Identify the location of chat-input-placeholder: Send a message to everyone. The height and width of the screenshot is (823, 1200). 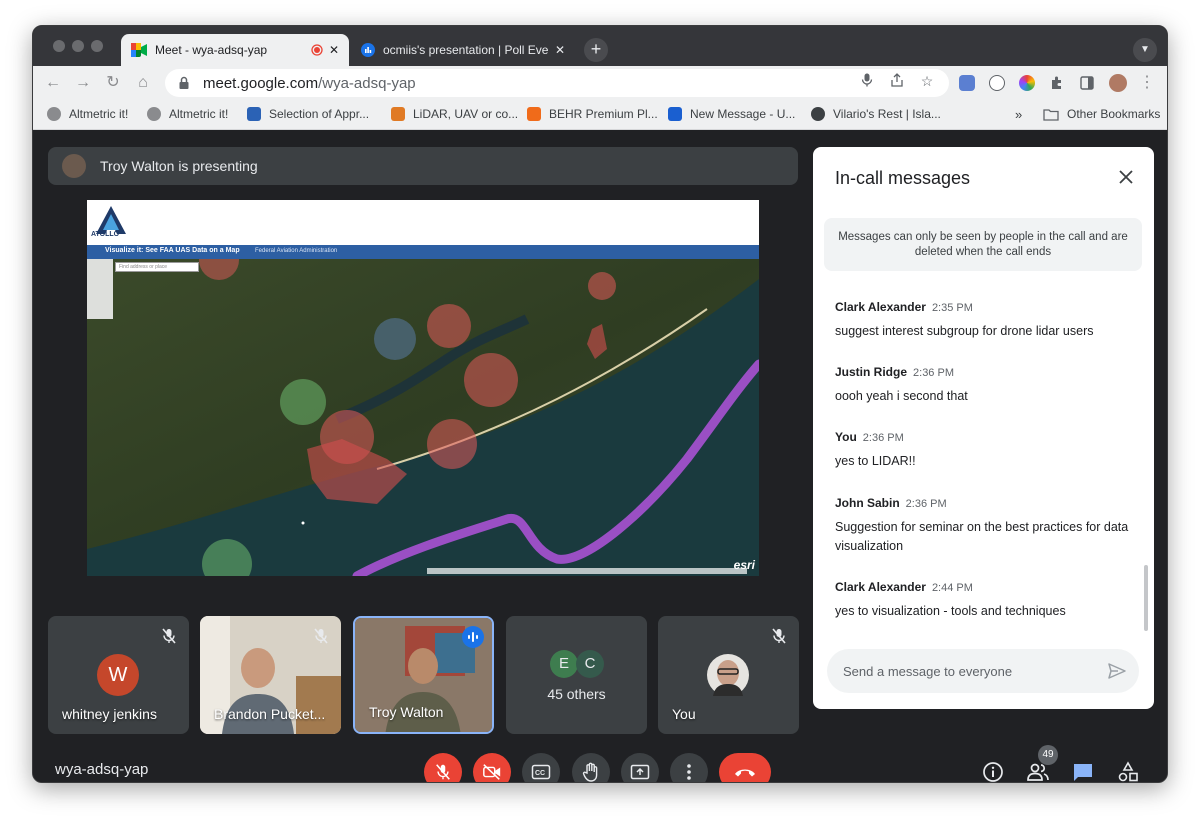
(928, 671).